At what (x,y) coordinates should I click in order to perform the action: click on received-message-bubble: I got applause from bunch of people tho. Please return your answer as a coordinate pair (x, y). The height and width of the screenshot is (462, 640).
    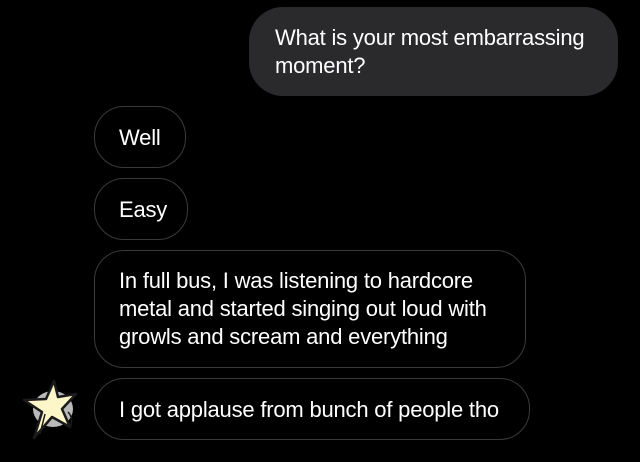
    Looking at the image, I should click on (312, 409).